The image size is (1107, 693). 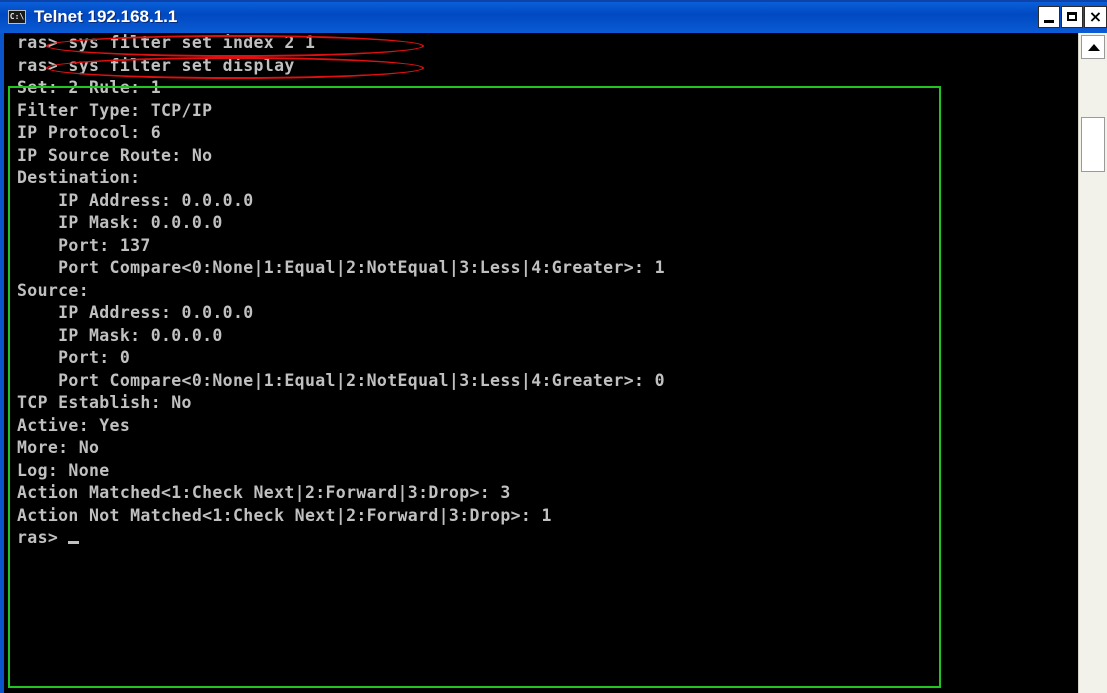 I want to click on minimize-icon, so click(x=1049, y=21).